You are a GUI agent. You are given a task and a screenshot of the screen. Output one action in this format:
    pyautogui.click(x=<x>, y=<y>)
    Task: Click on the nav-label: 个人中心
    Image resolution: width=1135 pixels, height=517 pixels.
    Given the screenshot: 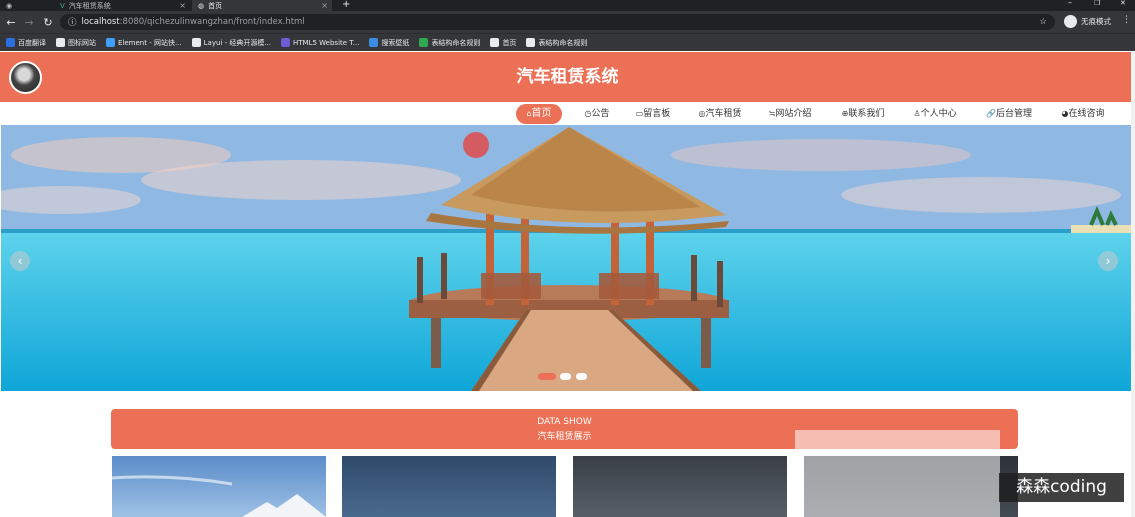 What is the action you would take?
    pyautogui.click(x=938, y=114)
    